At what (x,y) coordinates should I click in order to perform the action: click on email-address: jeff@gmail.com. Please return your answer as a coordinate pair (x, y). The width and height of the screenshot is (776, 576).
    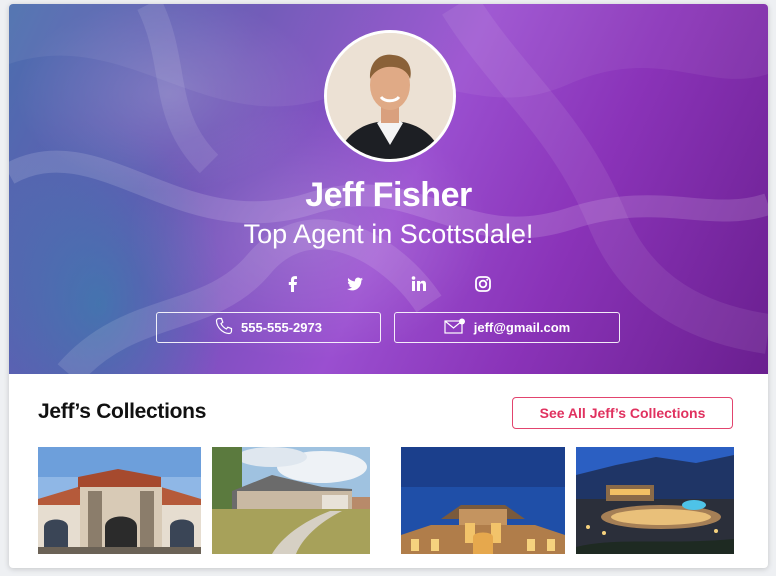
    Looking at the image, I should click on (522, 327).